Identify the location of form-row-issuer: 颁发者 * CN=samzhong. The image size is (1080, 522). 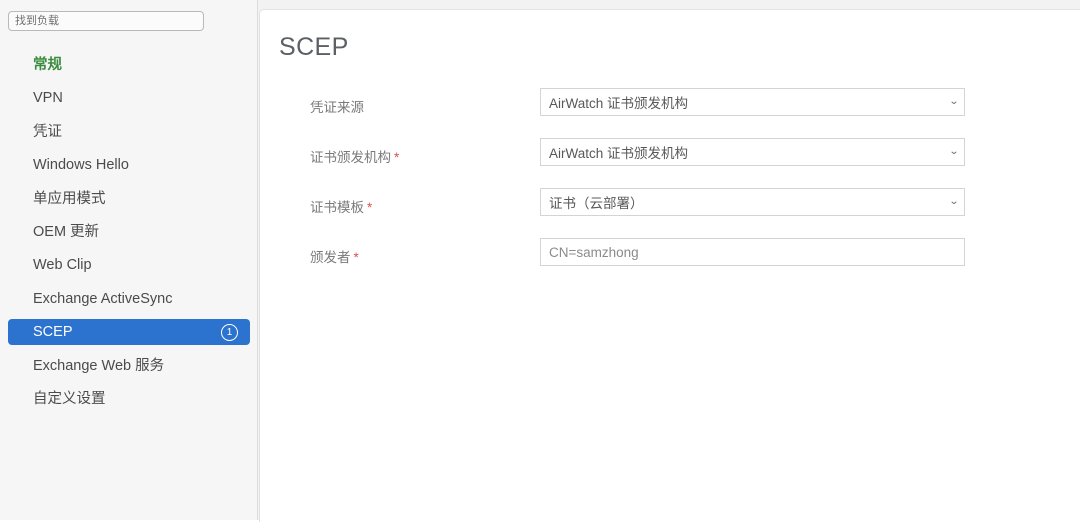
(670, 263).